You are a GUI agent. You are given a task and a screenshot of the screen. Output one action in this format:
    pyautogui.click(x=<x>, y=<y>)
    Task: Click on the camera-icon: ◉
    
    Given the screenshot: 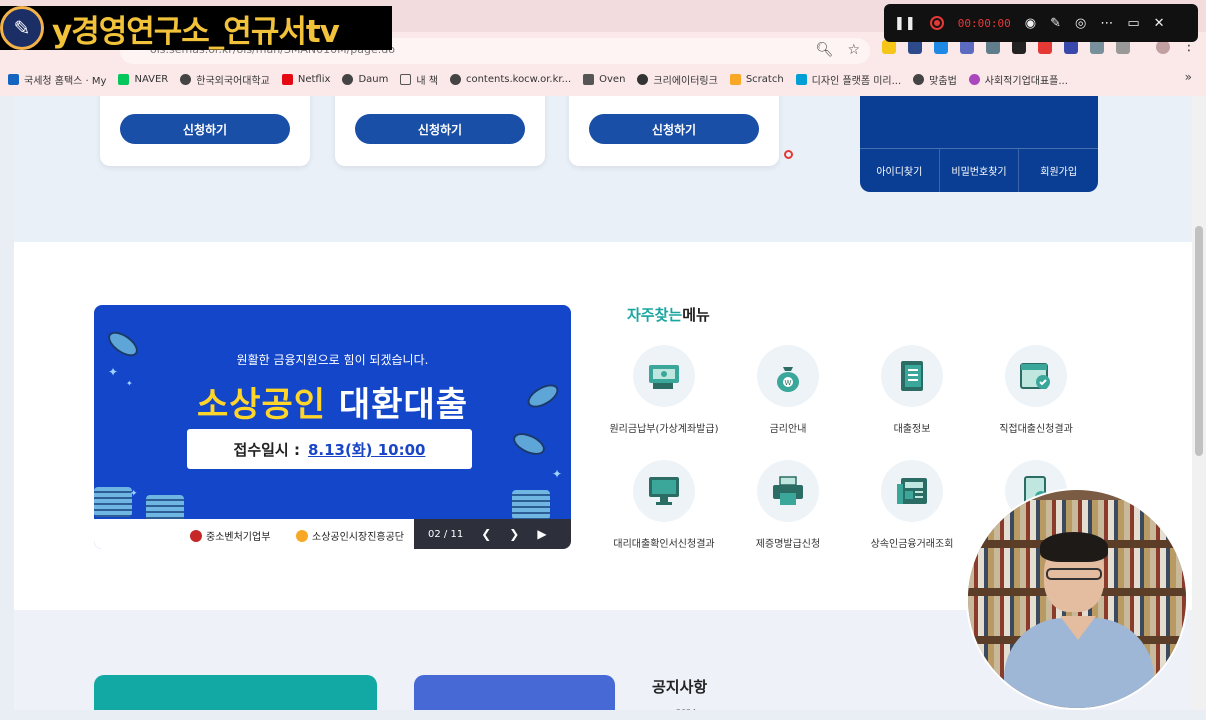 What is the action you would take?
    pyautogui.click(x=1030, y=23)
    